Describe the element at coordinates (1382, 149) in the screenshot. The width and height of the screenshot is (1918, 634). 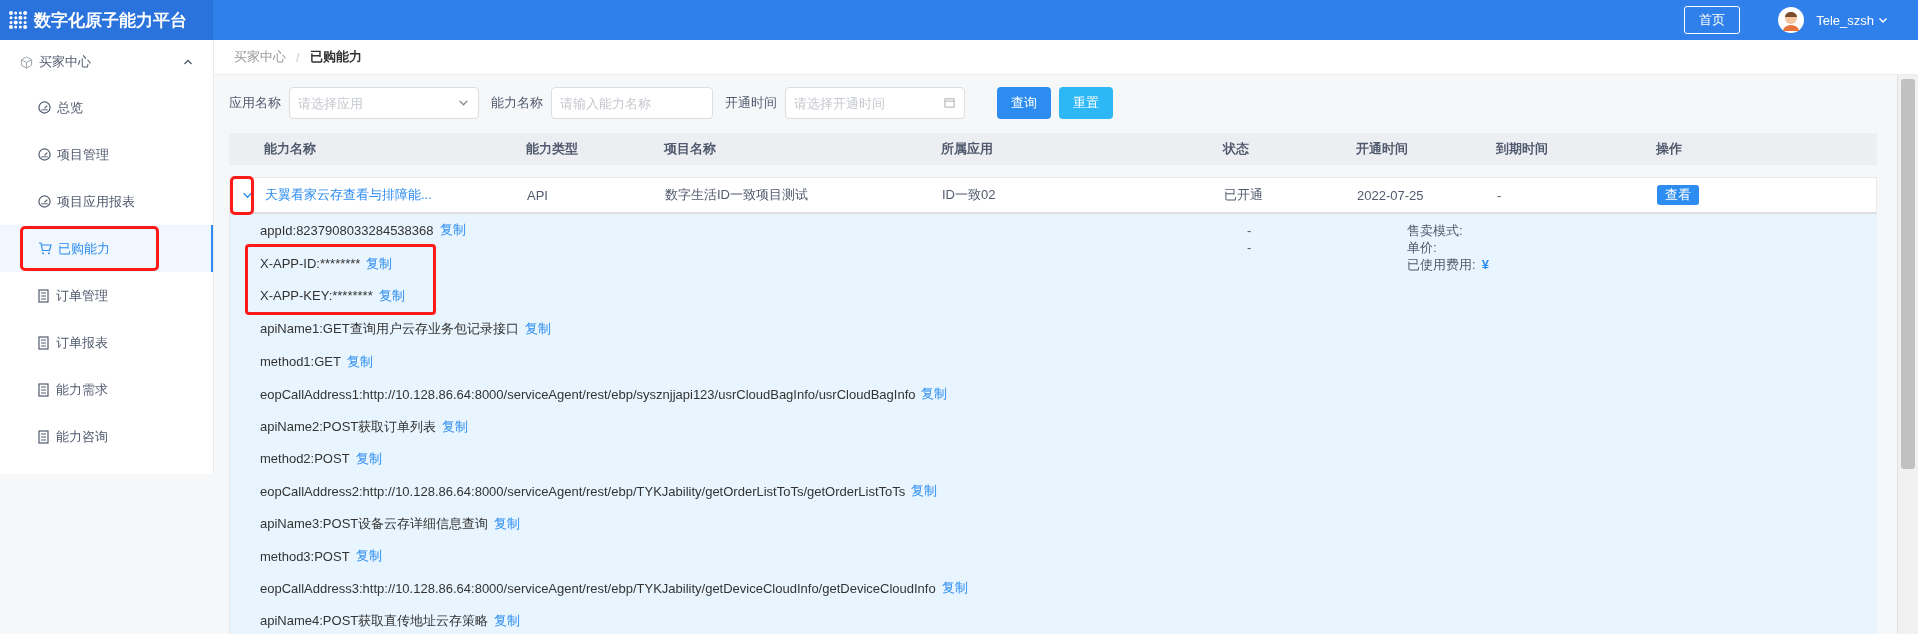
I see `column-header: 开通时间` at that location.